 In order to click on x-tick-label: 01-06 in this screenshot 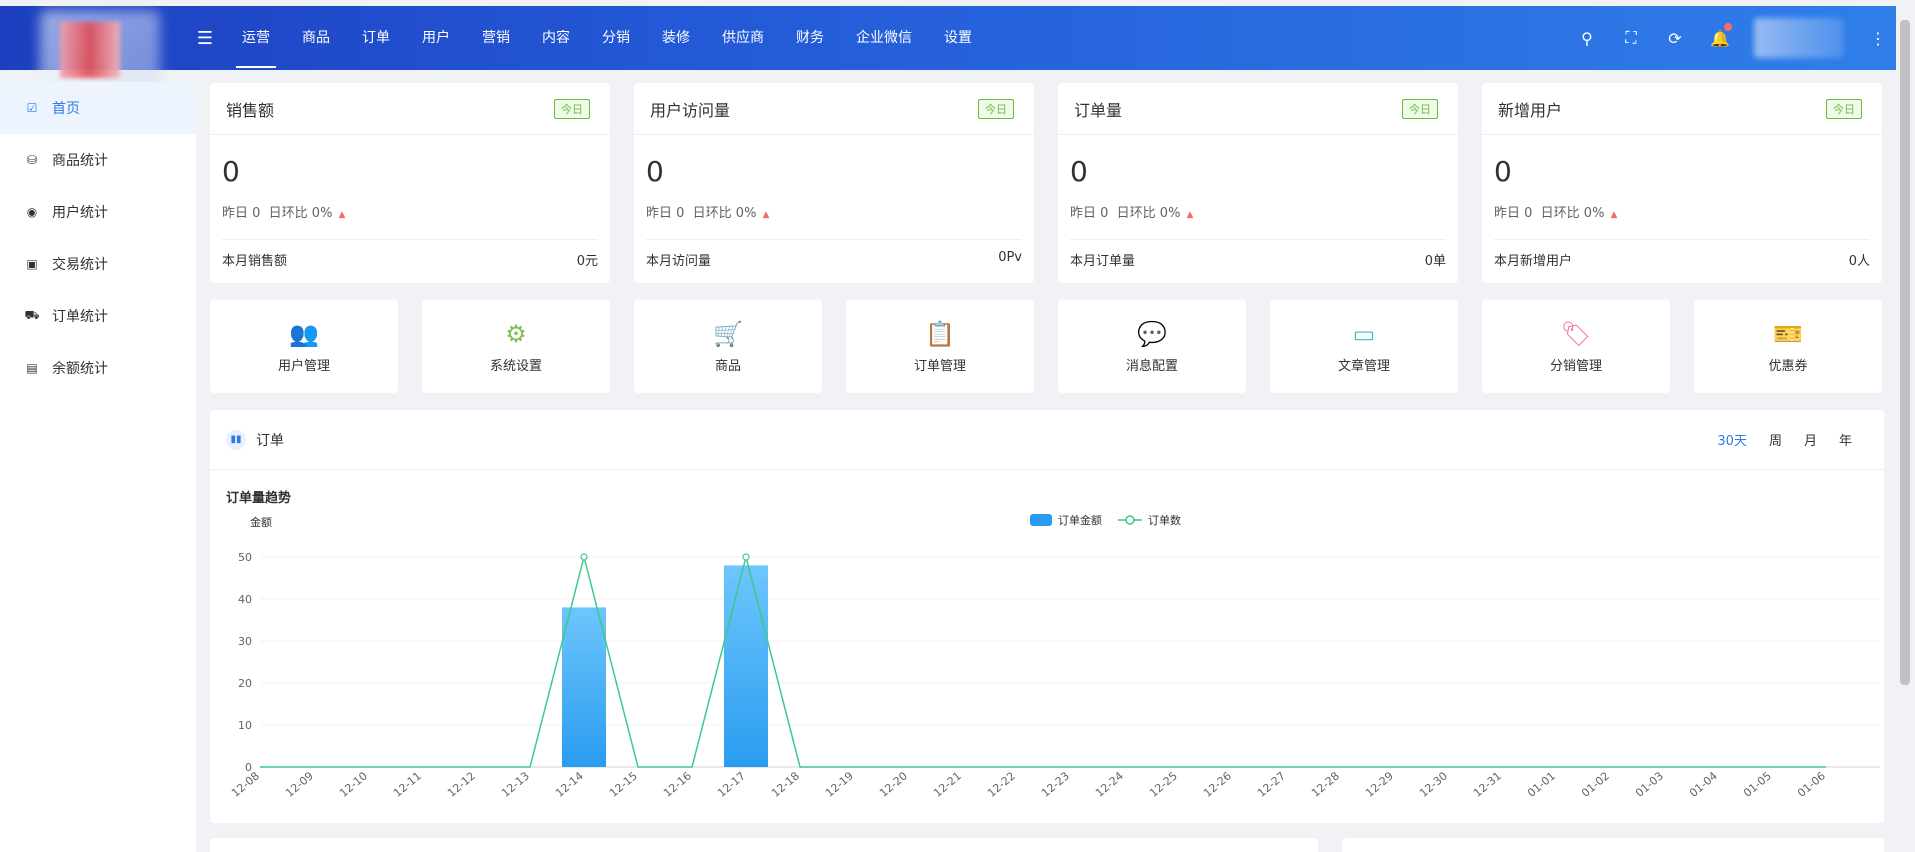, I will do `click(1811, 784)`.